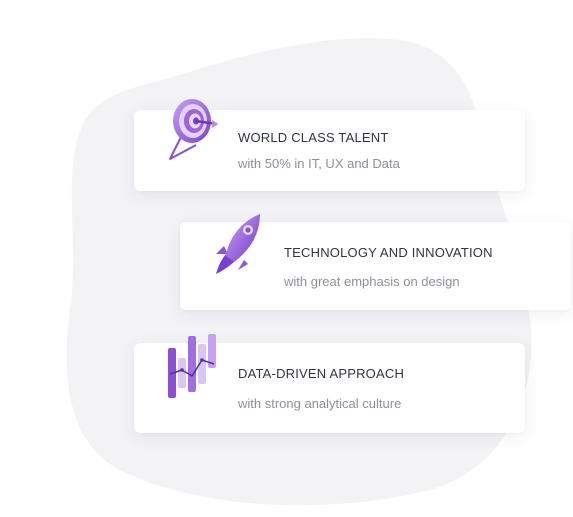 This screenshot has height=517, width=573. I want to click on feature-subtitle: with strong analytical culture, so click(320, 403).